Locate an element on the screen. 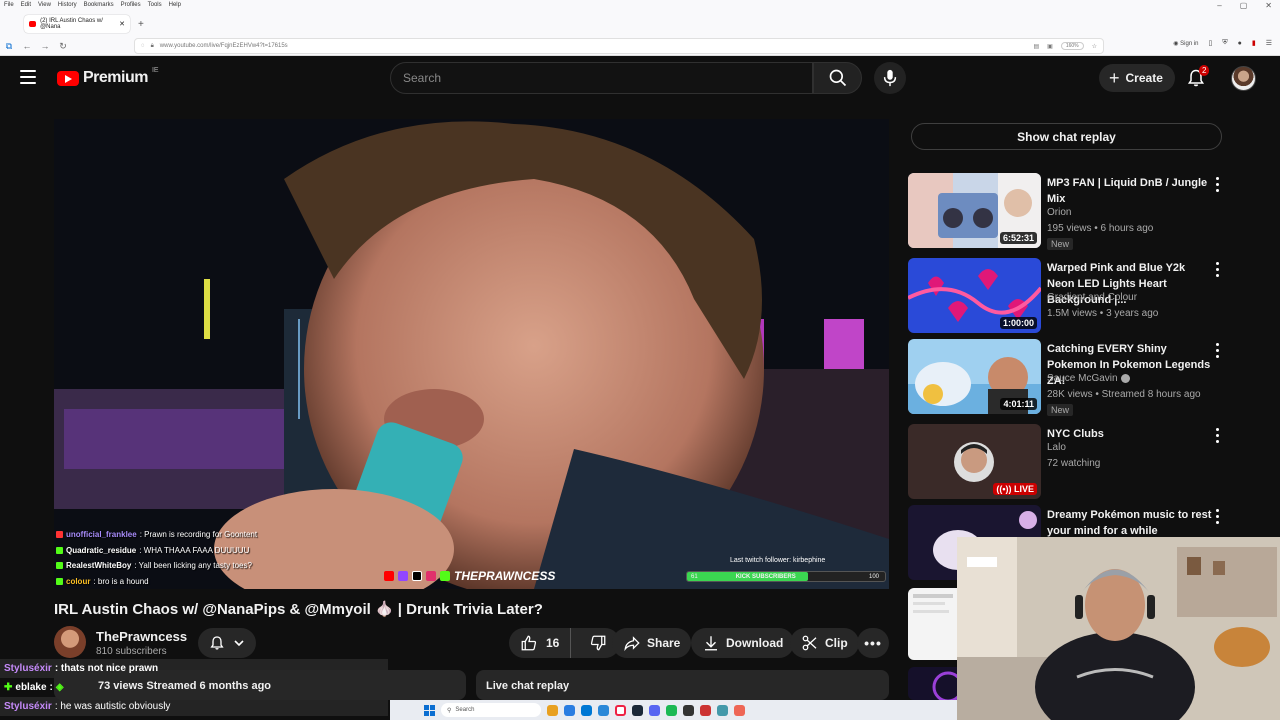 Image resolution: width=1280 pixels, height=720 pixels. store-icon is located at coordinates (586, 710).